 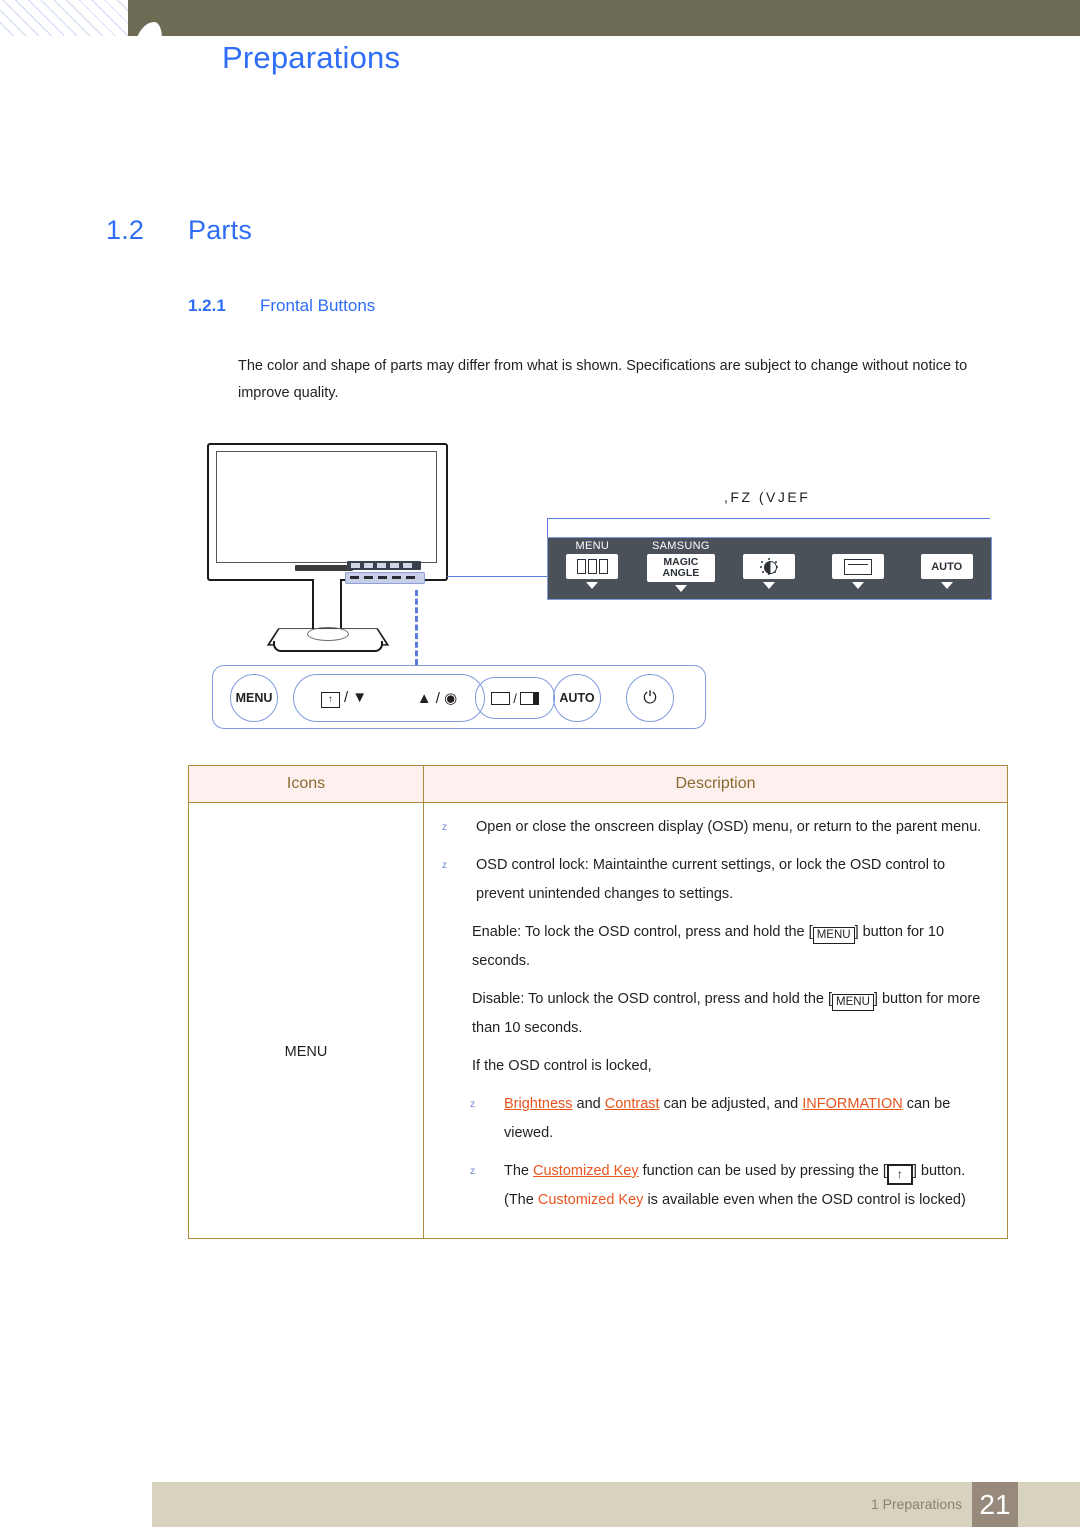 What do you see at coordinates (389, 698) in the screenshot?
I see `front-button-nav-pill: ↑ / ▼ ▲ / ◉` at bounding box center [389, 698].